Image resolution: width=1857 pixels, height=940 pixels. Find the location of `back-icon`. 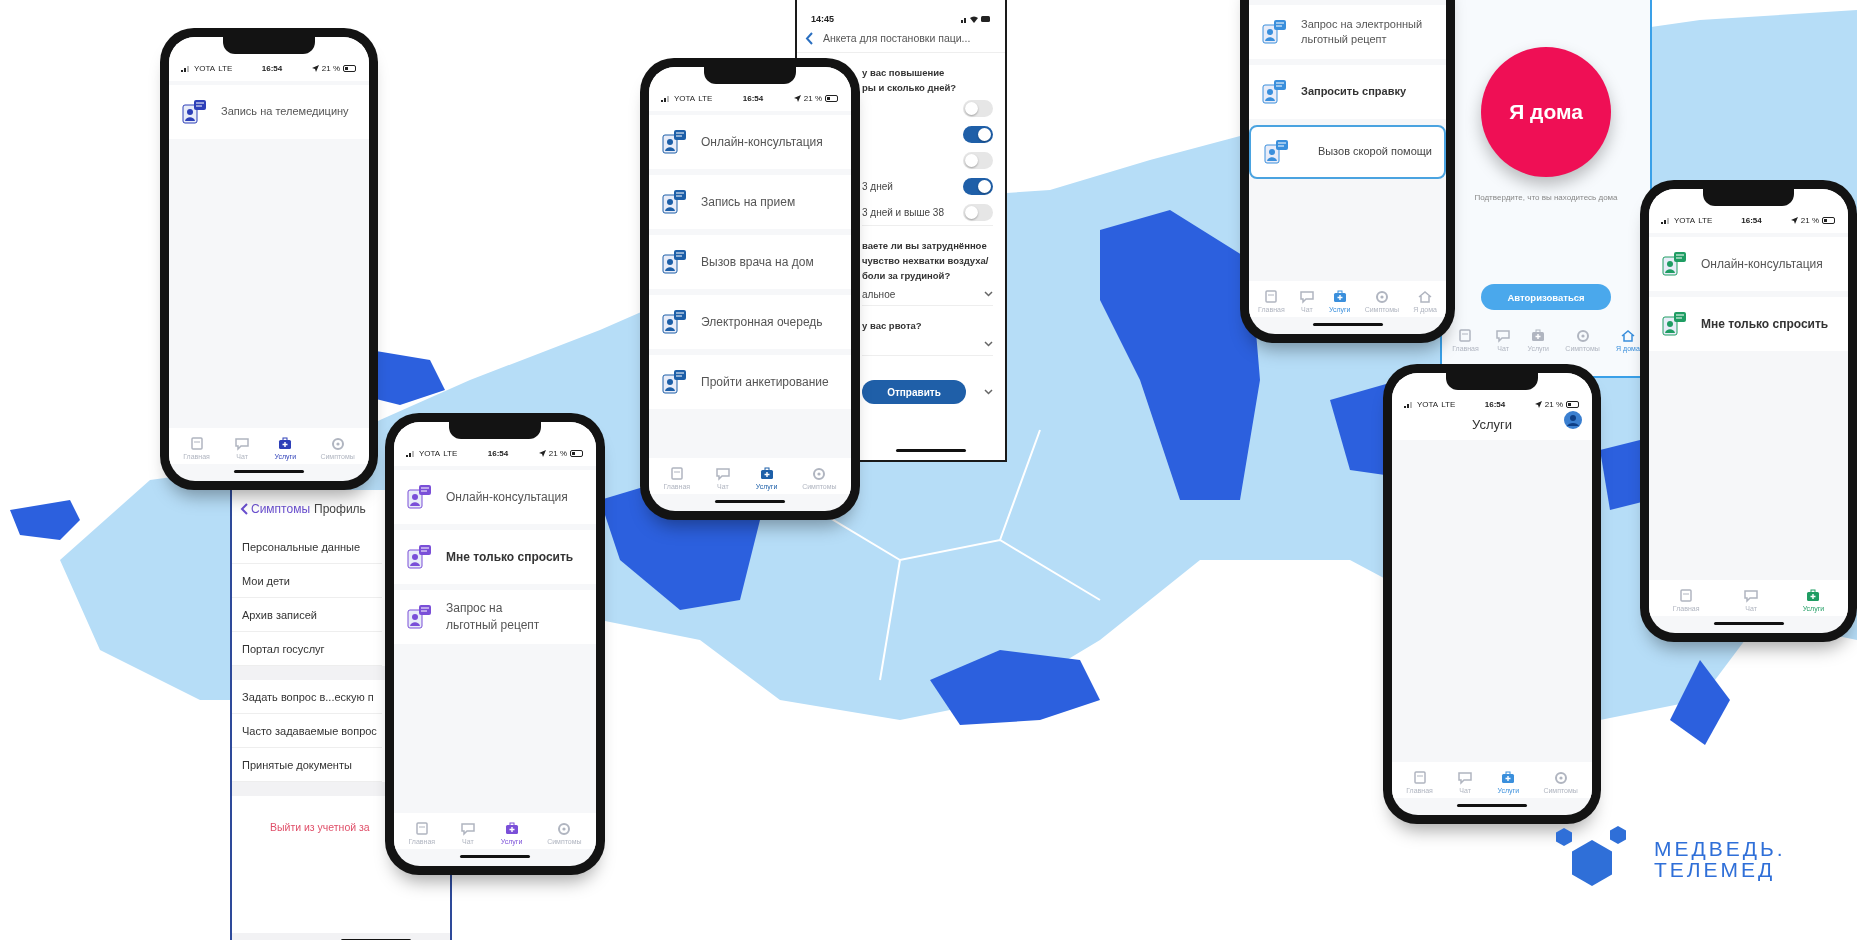

back-icon is located at coordinates (809, 38).